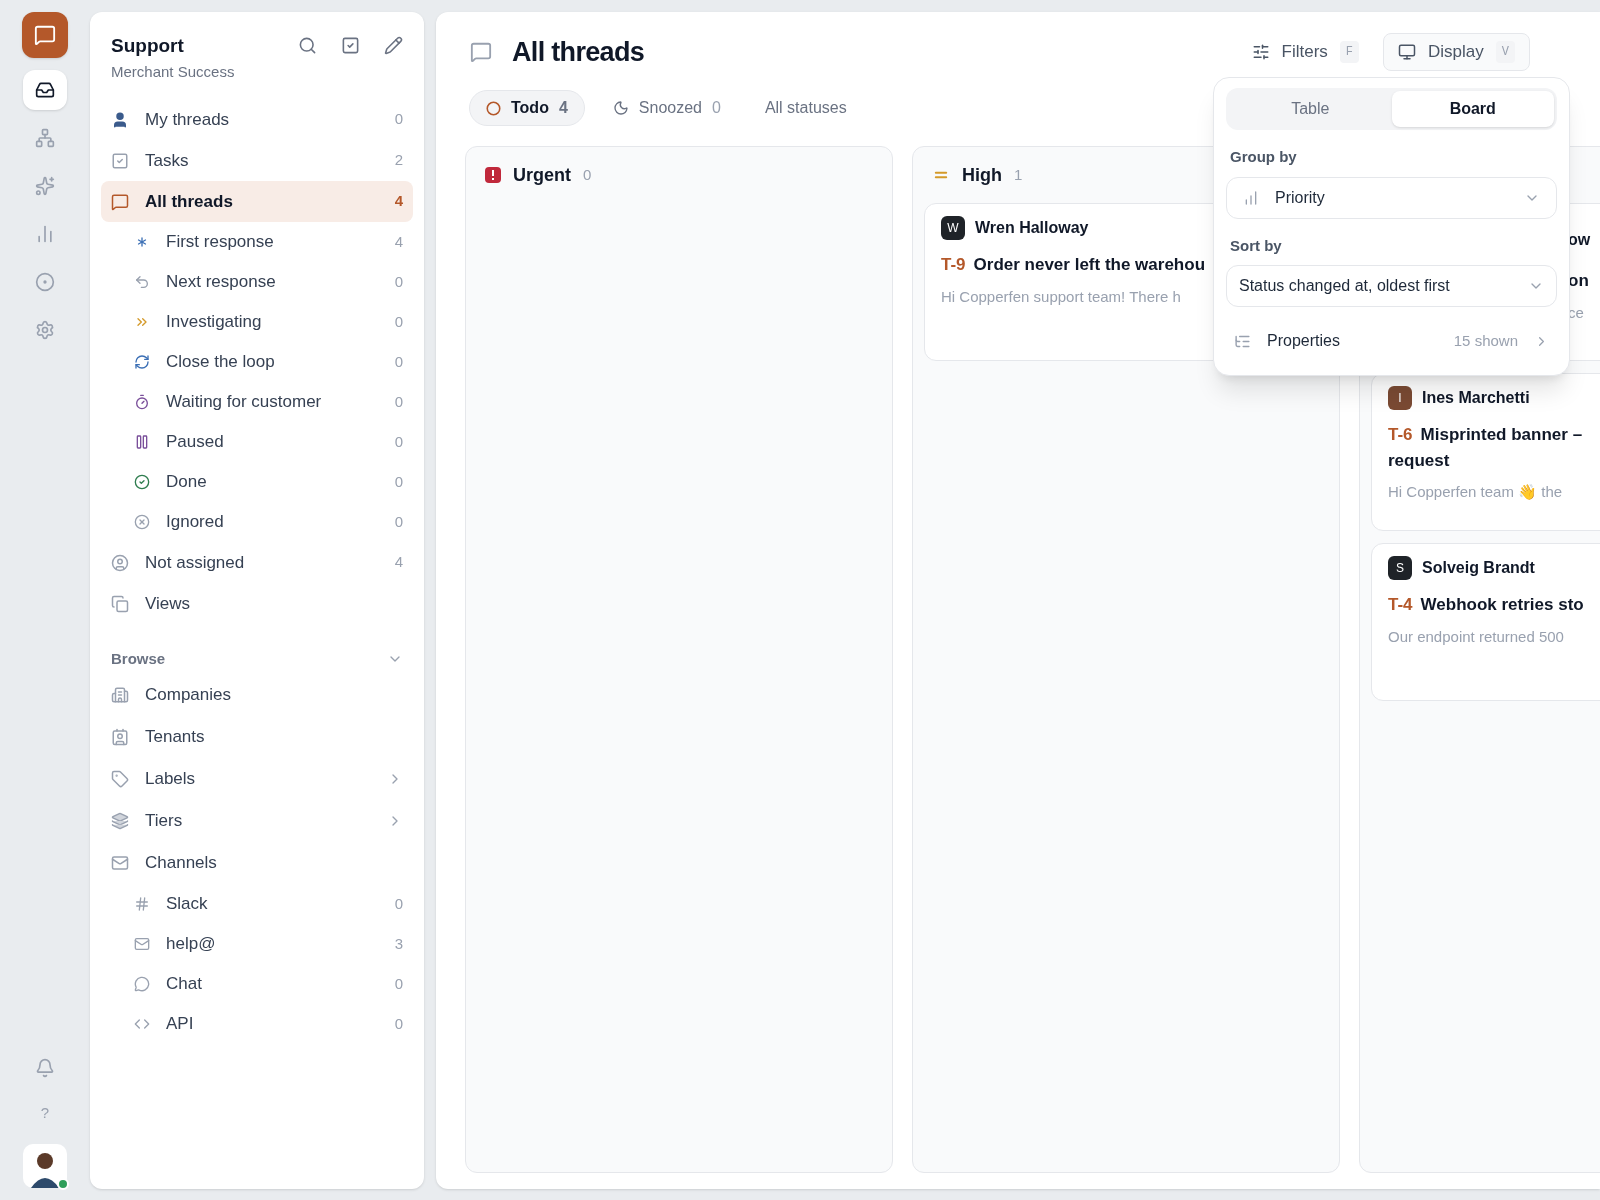 The width and height of the screenshot is (1600, 1200). Describe the element at coordinates (307, 45) in the screenshot. I see `search-icon` at that location.